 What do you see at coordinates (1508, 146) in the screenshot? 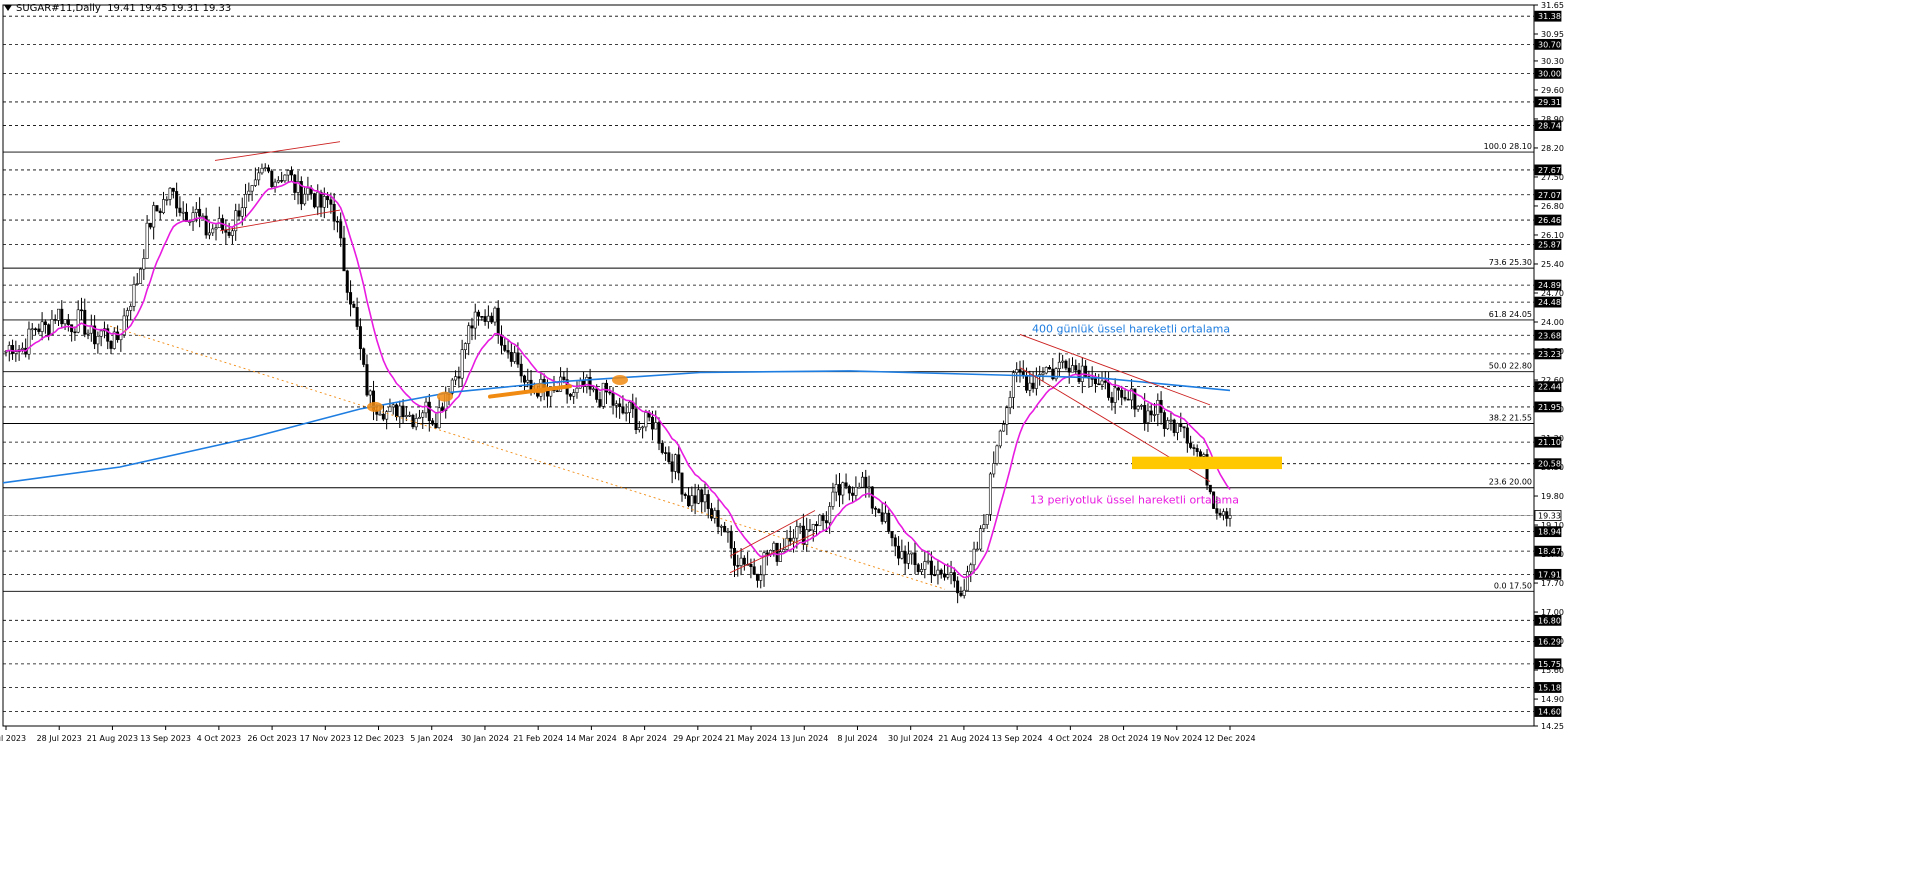
I see `fib-level-label: 100.0 28.10` at bounding box center [1508, 146].